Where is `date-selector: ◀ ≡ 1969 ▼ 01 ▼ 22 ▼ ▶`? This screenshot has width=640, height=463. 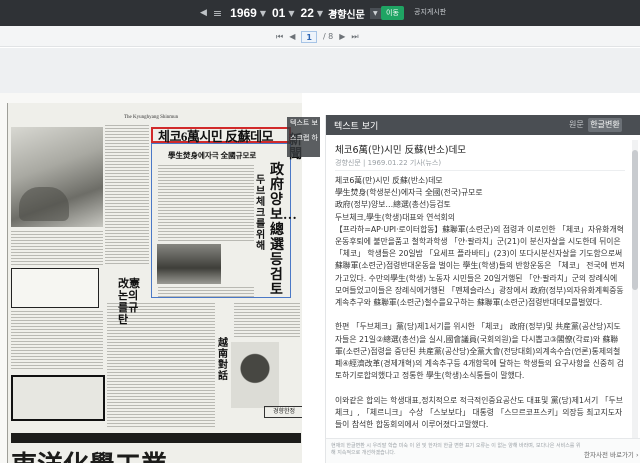 date-selector: ◀ ≡ 1969 ▼ 01 ▼ 22 ▼ ▶ is located at coordinates (269, 13).